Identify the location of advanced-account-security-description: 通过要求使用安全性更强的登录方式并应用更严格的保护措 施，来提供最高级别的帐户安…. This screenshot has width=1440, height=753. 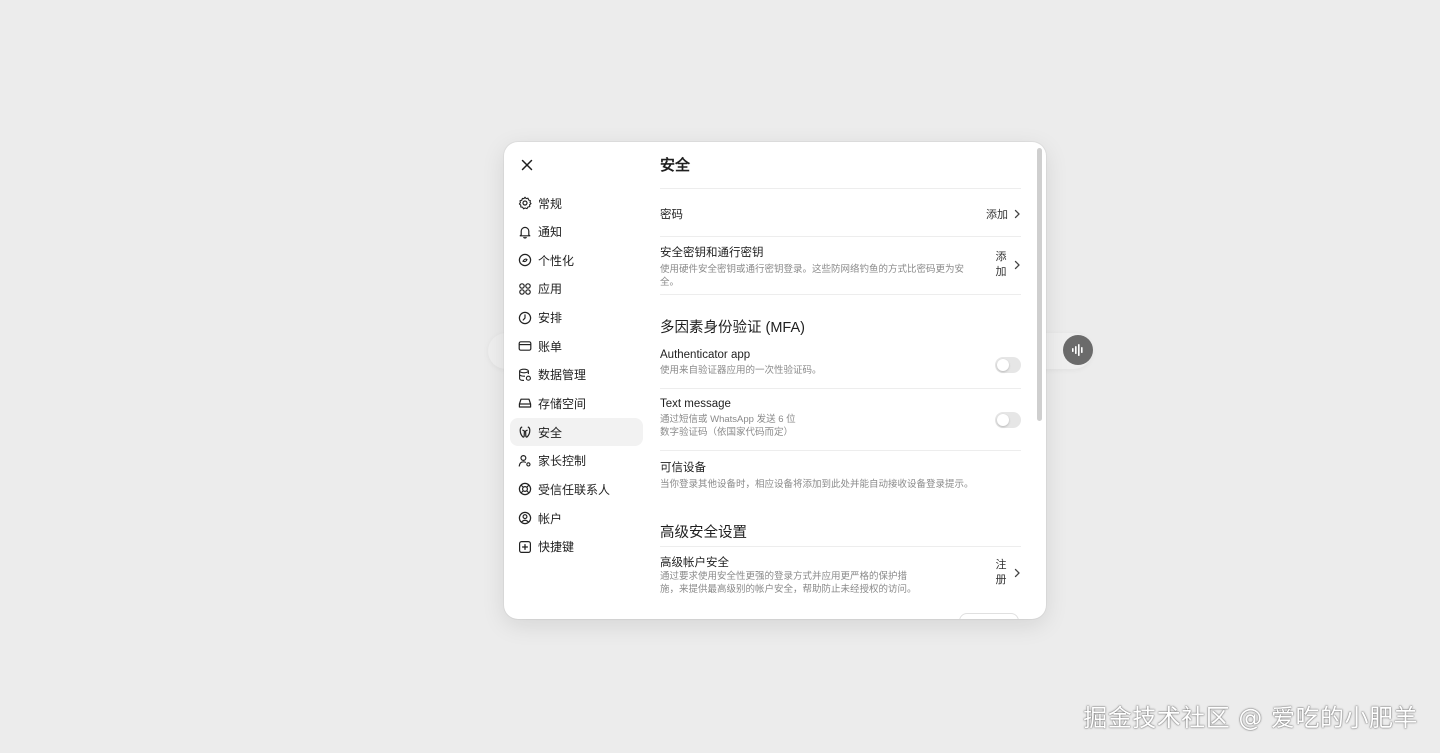
(840, 583).